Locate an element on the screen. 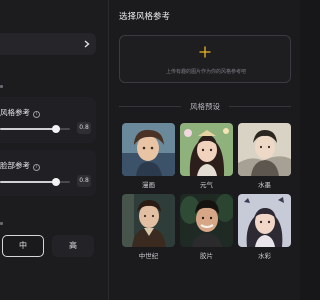 The width and height of the screenshot is (320, 300). preset-item-comic: 漫画 is located at coordinates (148, 156).